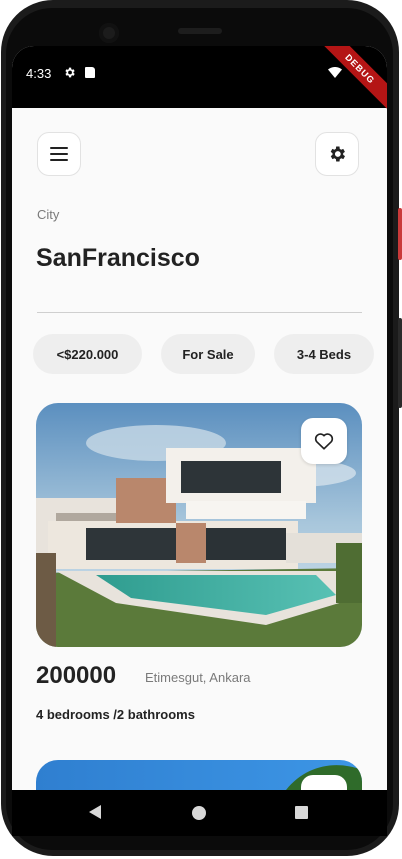  I want to click on listing-price: 200000, so click(76, 675).